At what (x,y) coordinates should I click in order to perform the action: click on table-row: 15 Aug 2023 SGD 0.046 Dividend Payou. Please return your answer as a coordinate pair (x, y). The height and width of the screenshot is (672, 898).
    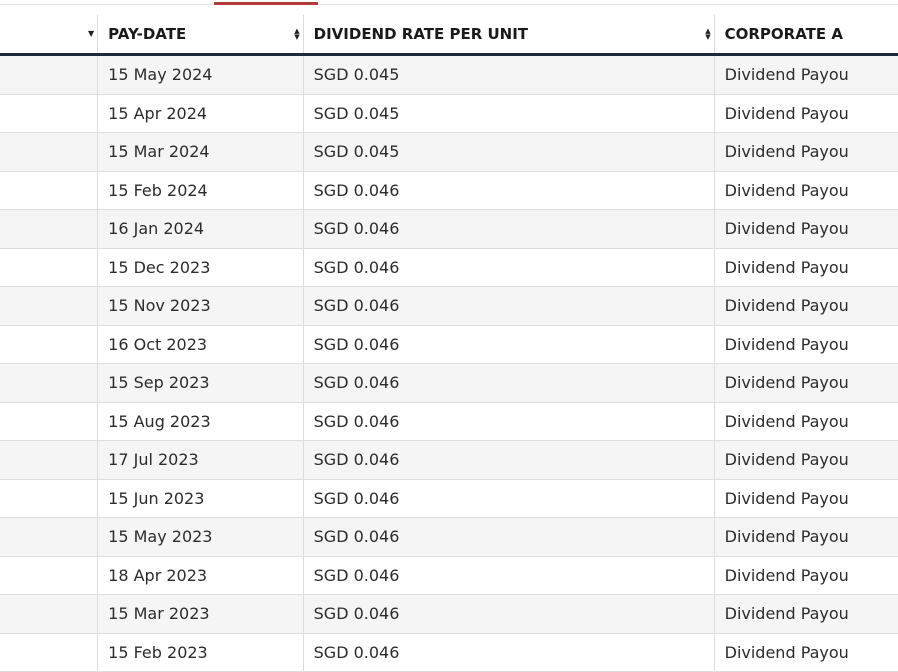
    Looking at the image, I should click on (449, 421).